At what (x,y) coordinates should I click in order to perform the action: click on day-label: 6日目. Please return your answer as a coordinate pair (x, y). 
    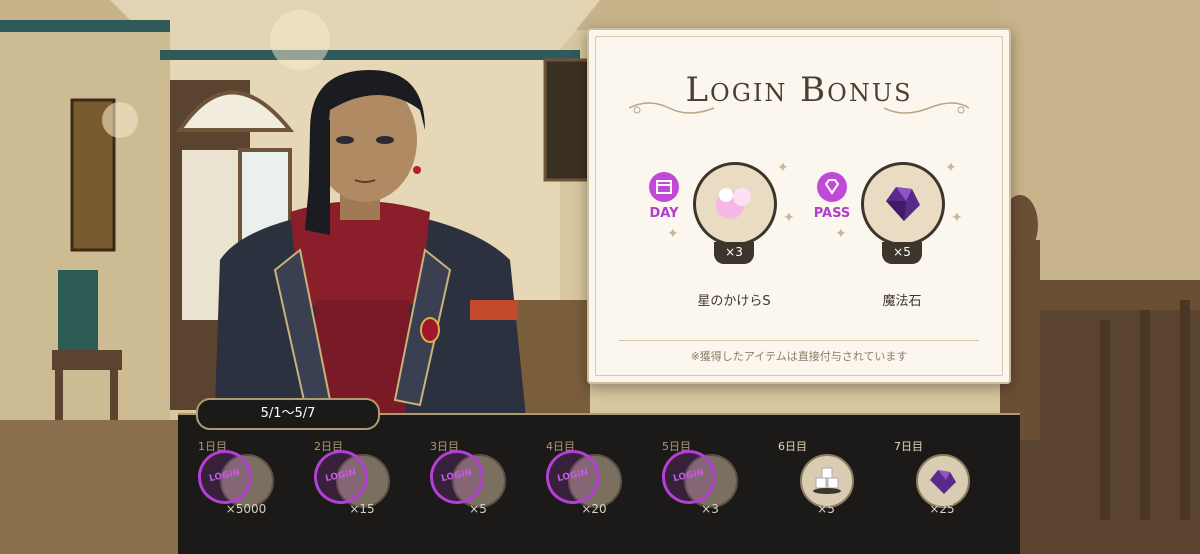
    Looking at the image, I should click on (792, 446).